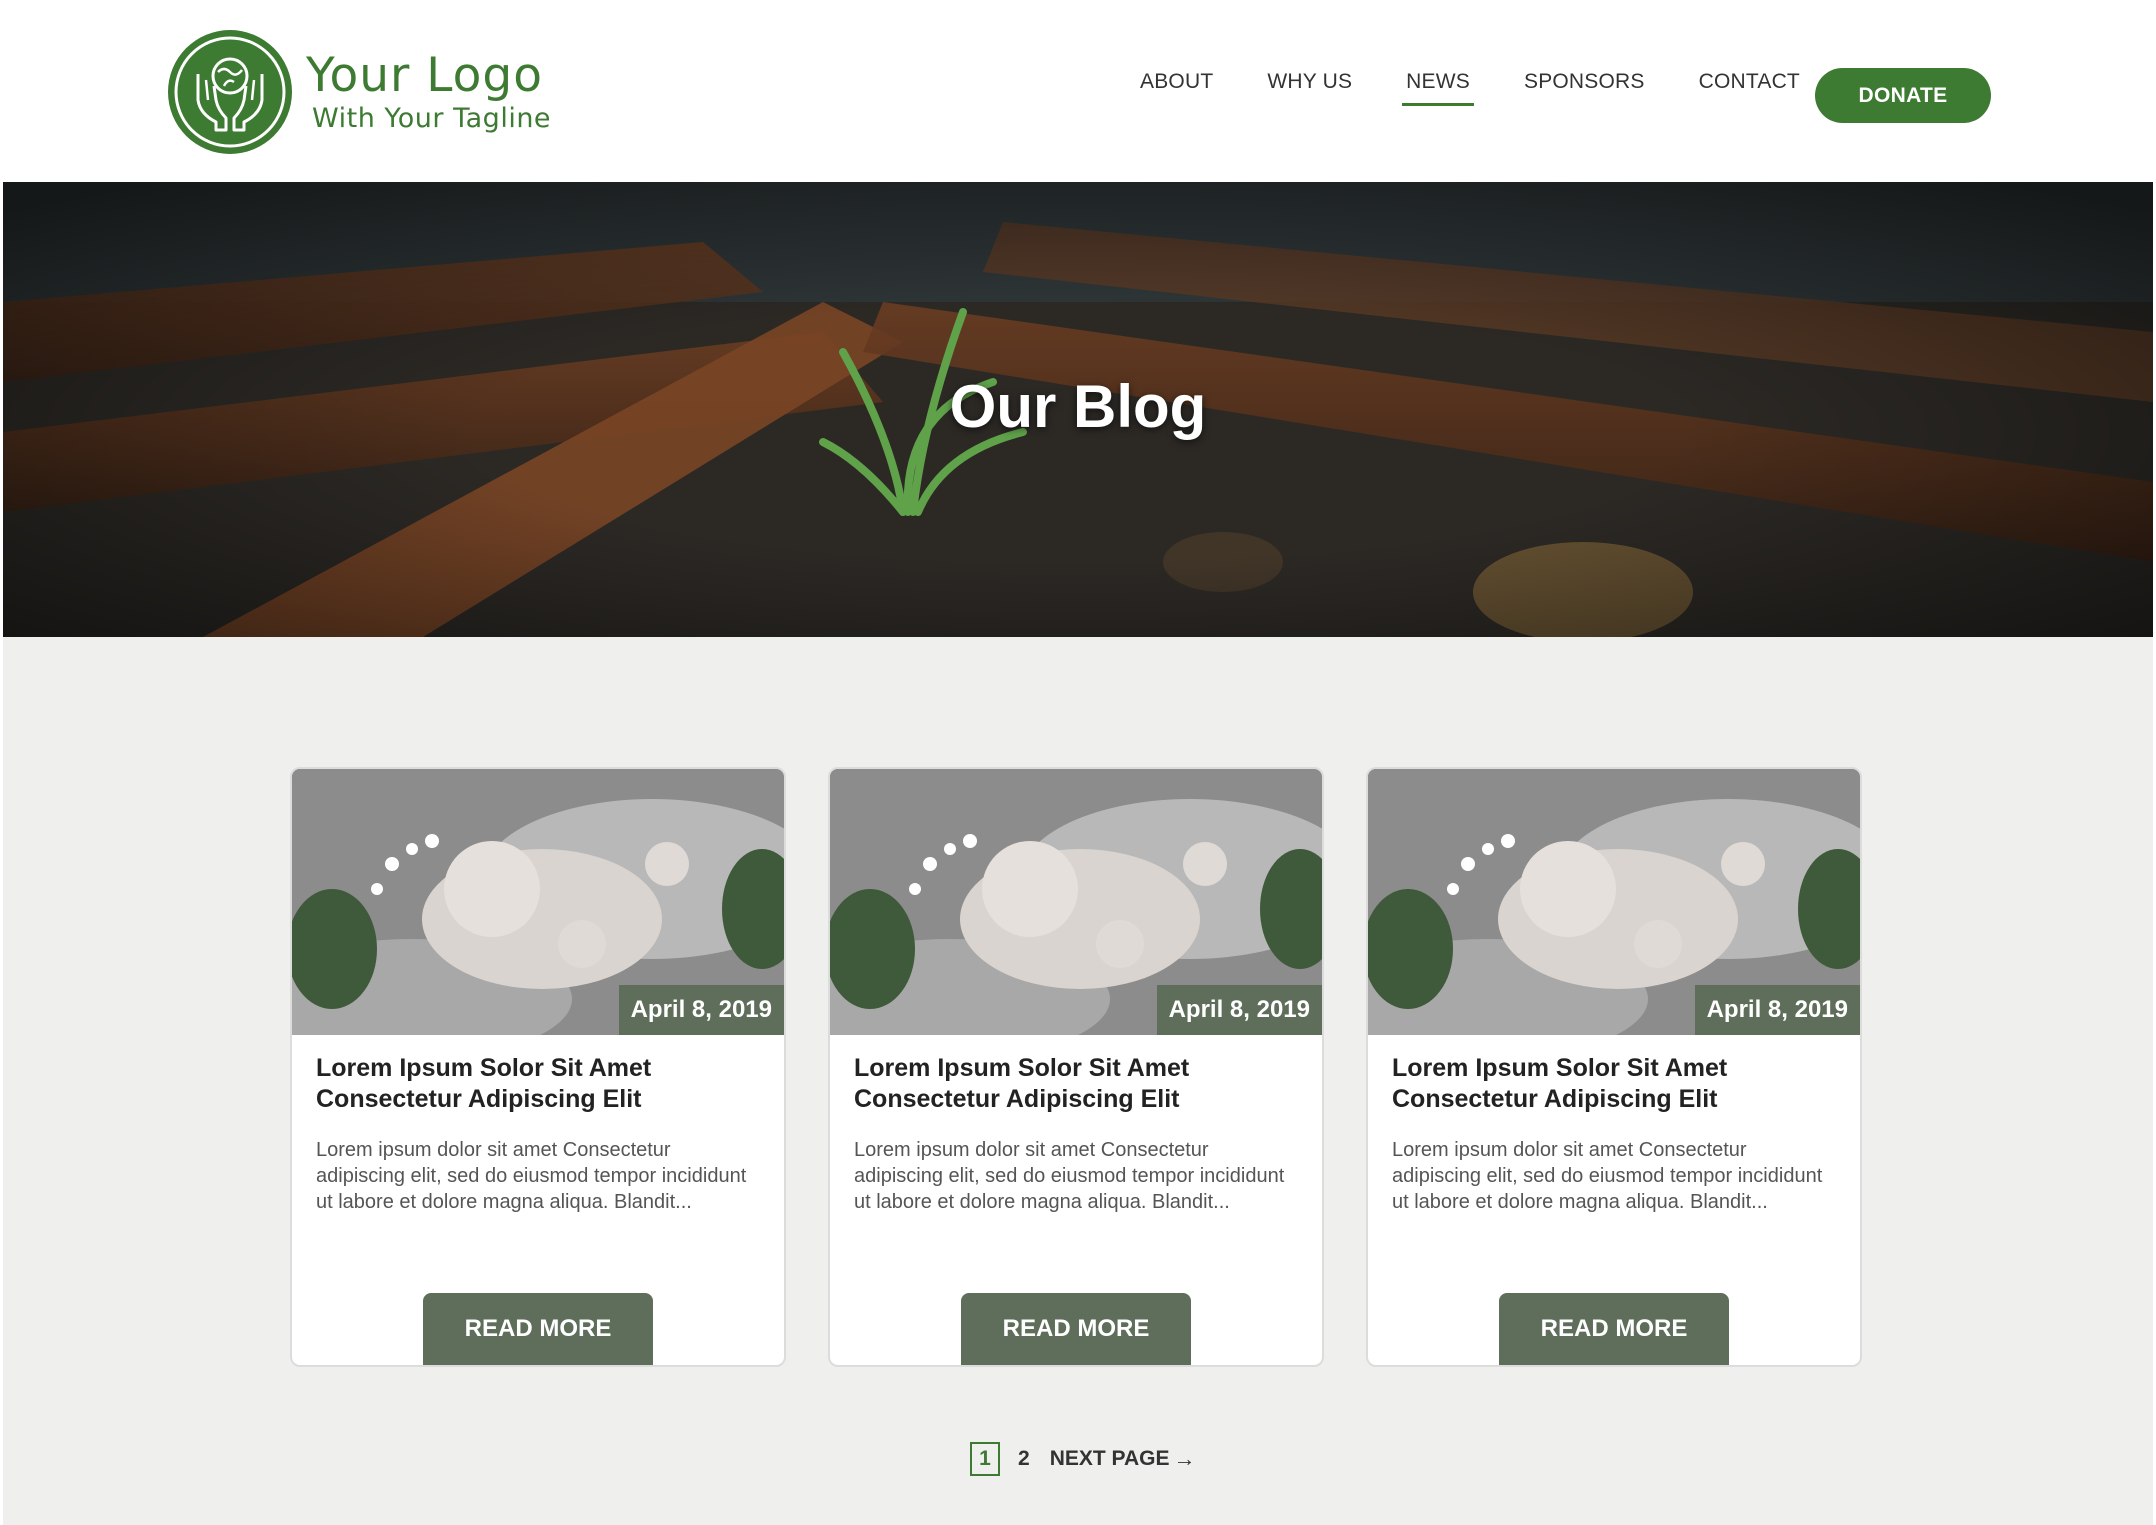 The width and height of the screenshot is (2156, 1525). What do you see at coordinates (985, 1459) in the screenshot?
I see `page-current: 1` at bounding box center [985, 1459].